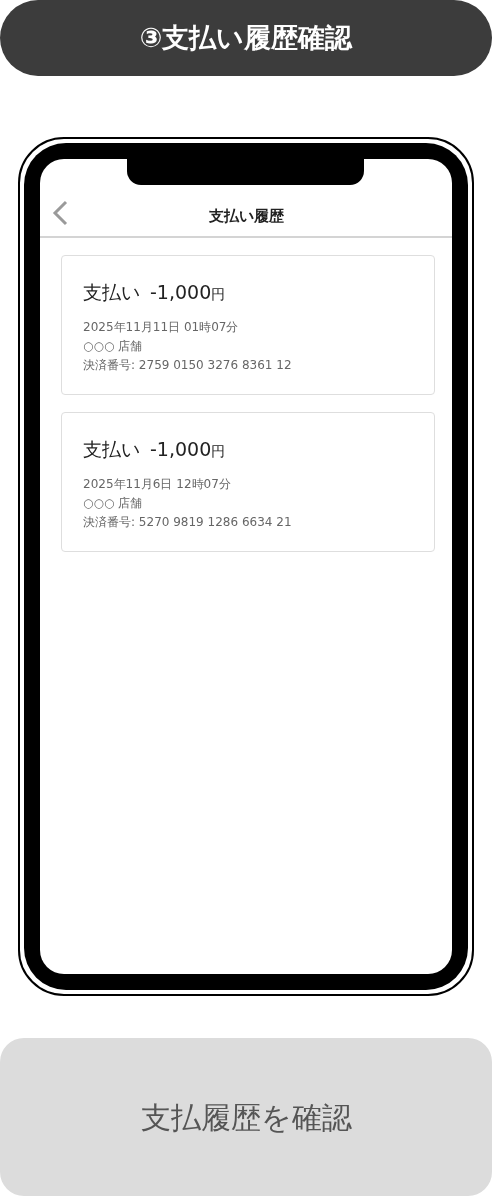 The image size is (492, 1196). I want to click on transaction-number: 決済番号: 2759 0150 3276 8361 12, so click(188, 365).